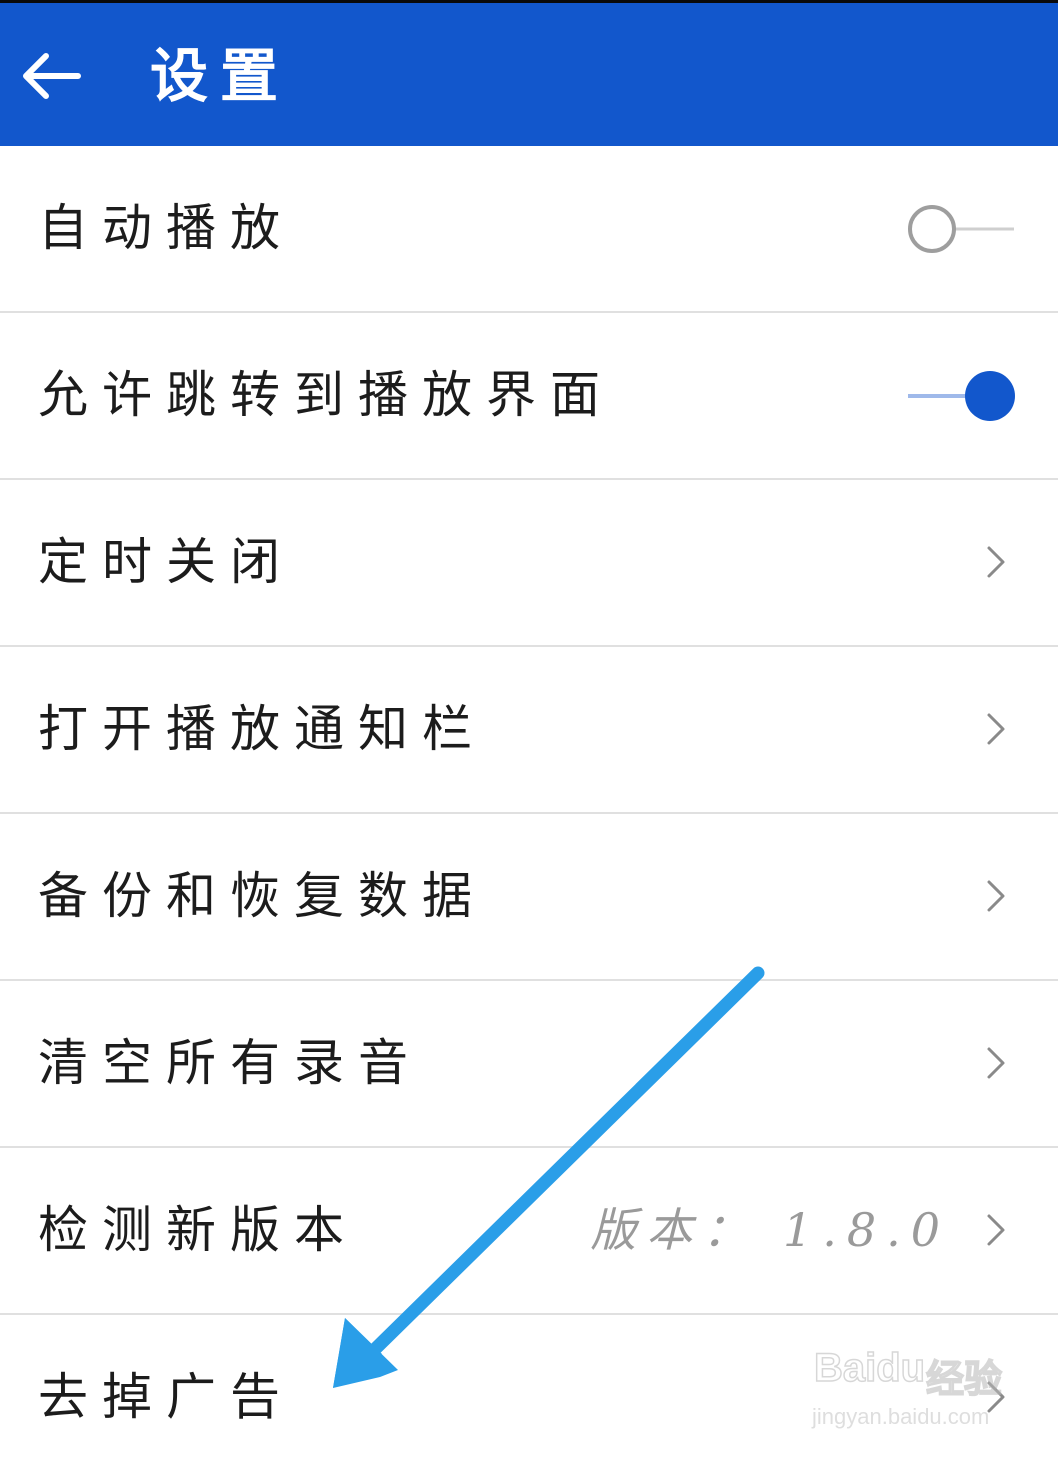 Image resolution: width=1058 pixels, height=1465 pixels. I want to click on setting-row-allow-jump: 允许跳转到播放界面, so click(529, 396).